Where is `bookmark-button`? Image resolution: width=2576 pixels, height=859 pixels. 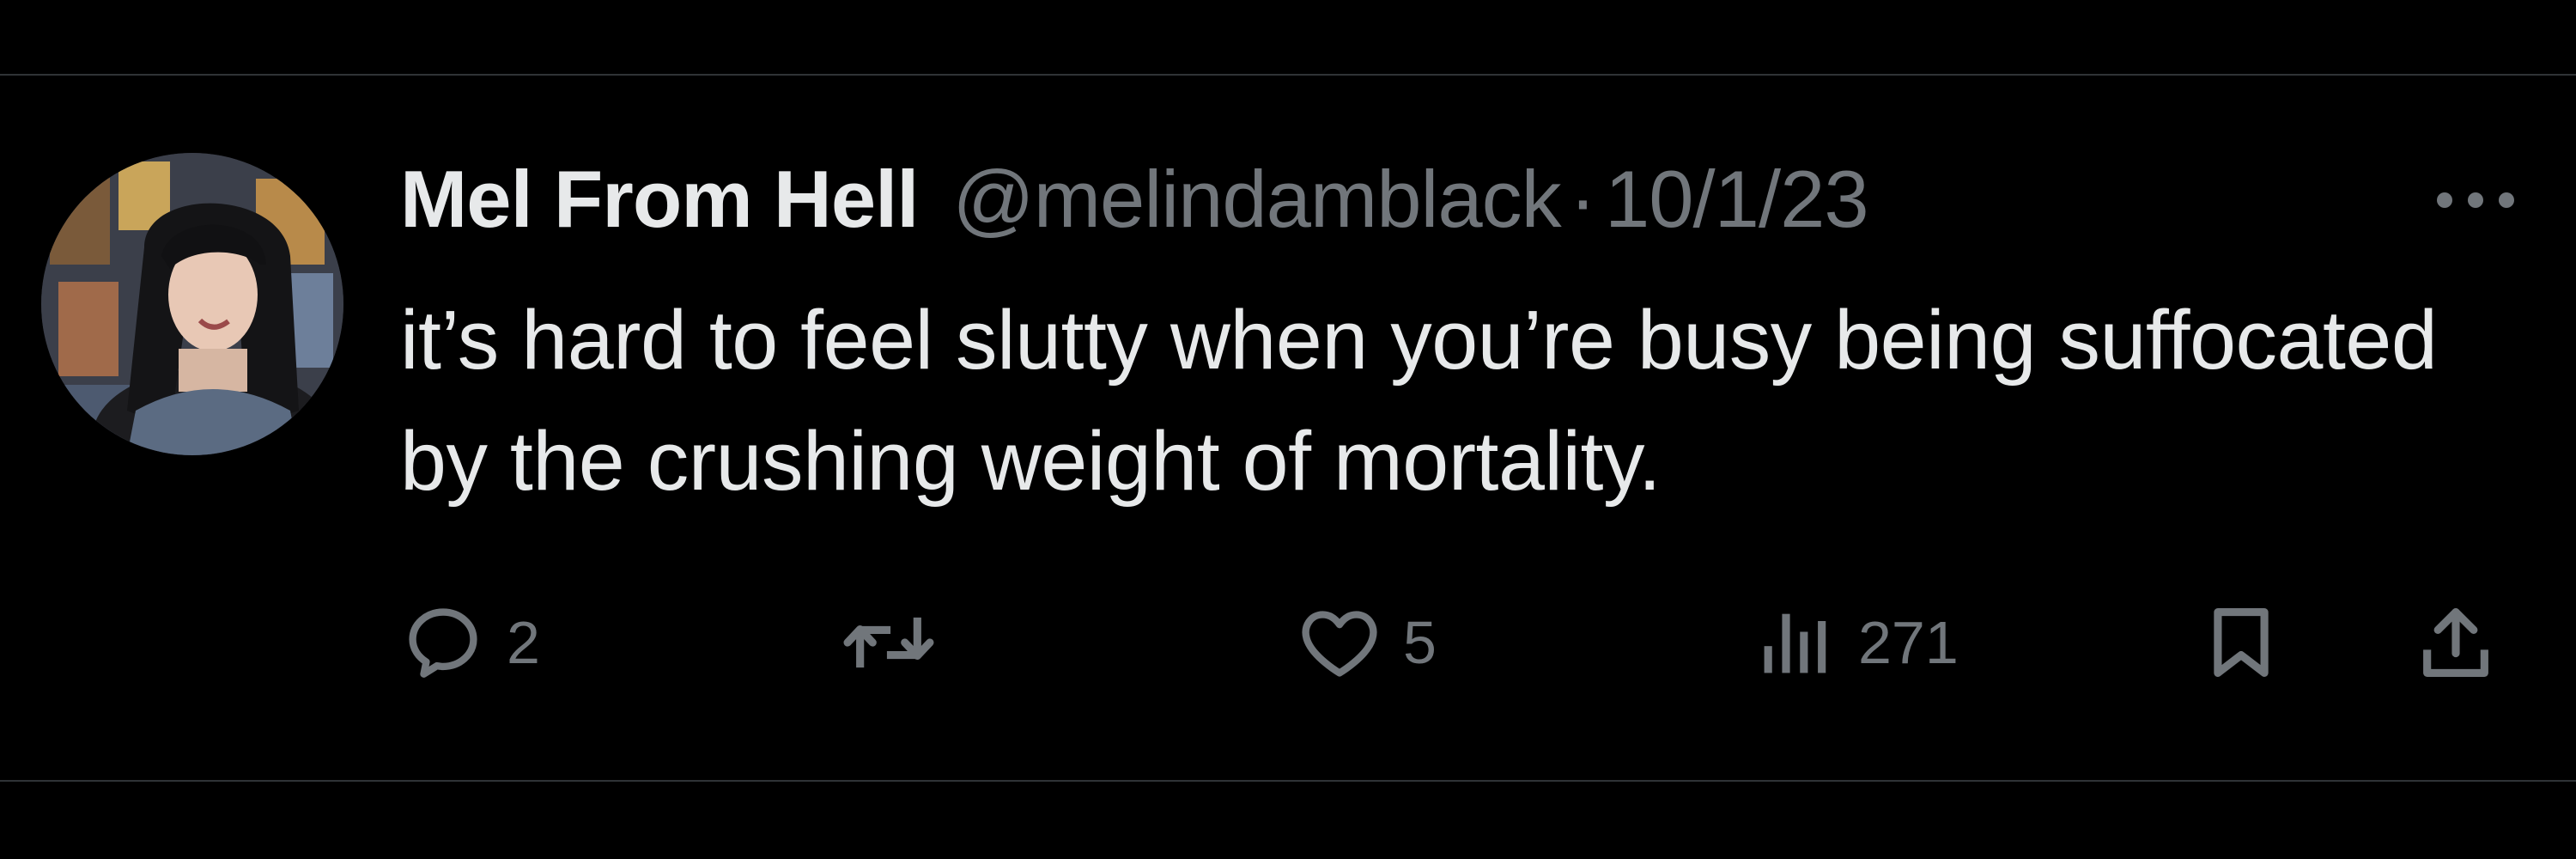
bookmark-button is located at coordinates (2241, 643).